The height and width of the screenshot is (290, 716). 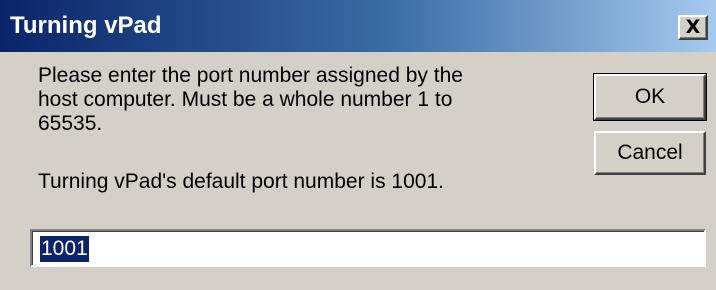 I want to click on ok-button: OK, so click(x=650, y=97).